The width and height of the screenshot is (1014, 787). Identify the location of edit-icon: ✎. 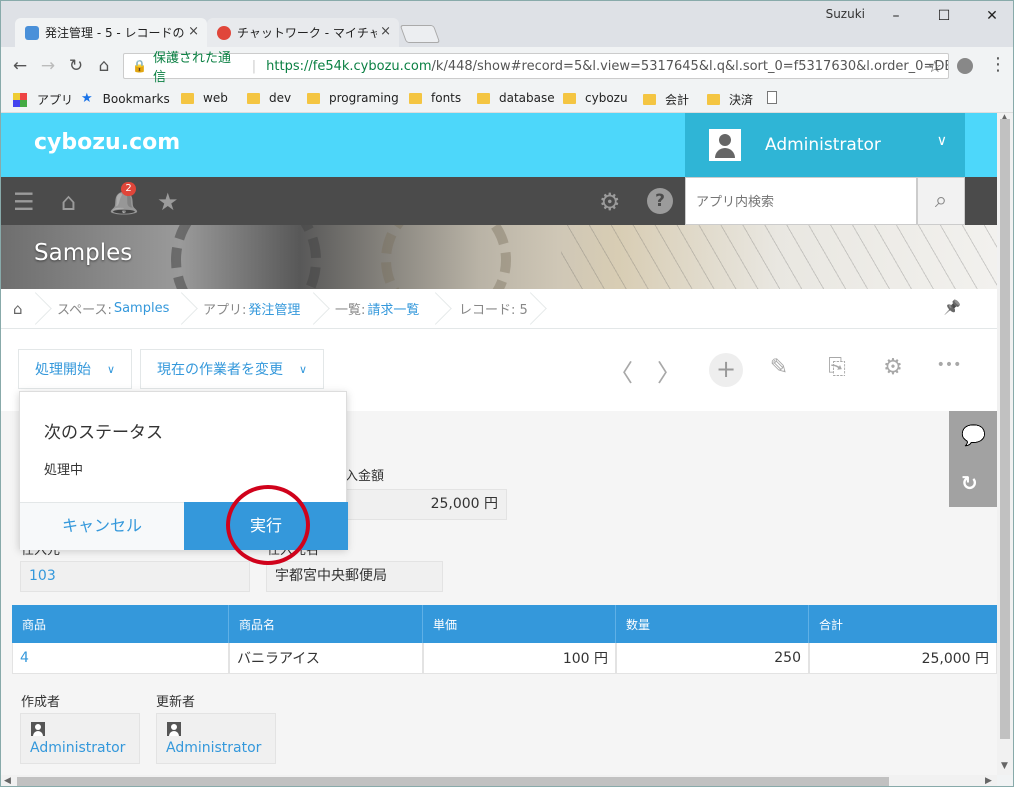
(779, 367).